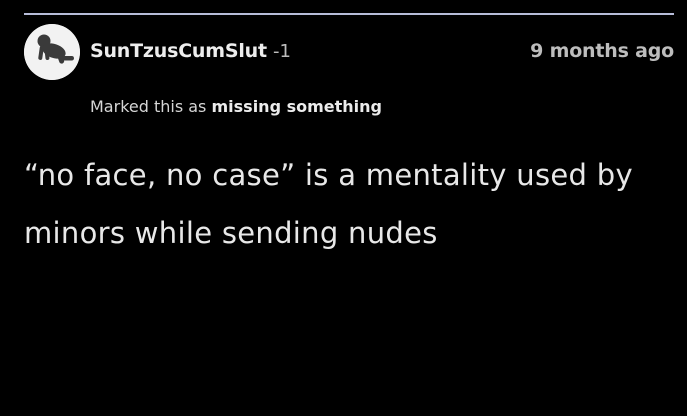 This screenshot has width=687, height=416. I want to click on username: SunTzusCumSlut, so click(178, 51).